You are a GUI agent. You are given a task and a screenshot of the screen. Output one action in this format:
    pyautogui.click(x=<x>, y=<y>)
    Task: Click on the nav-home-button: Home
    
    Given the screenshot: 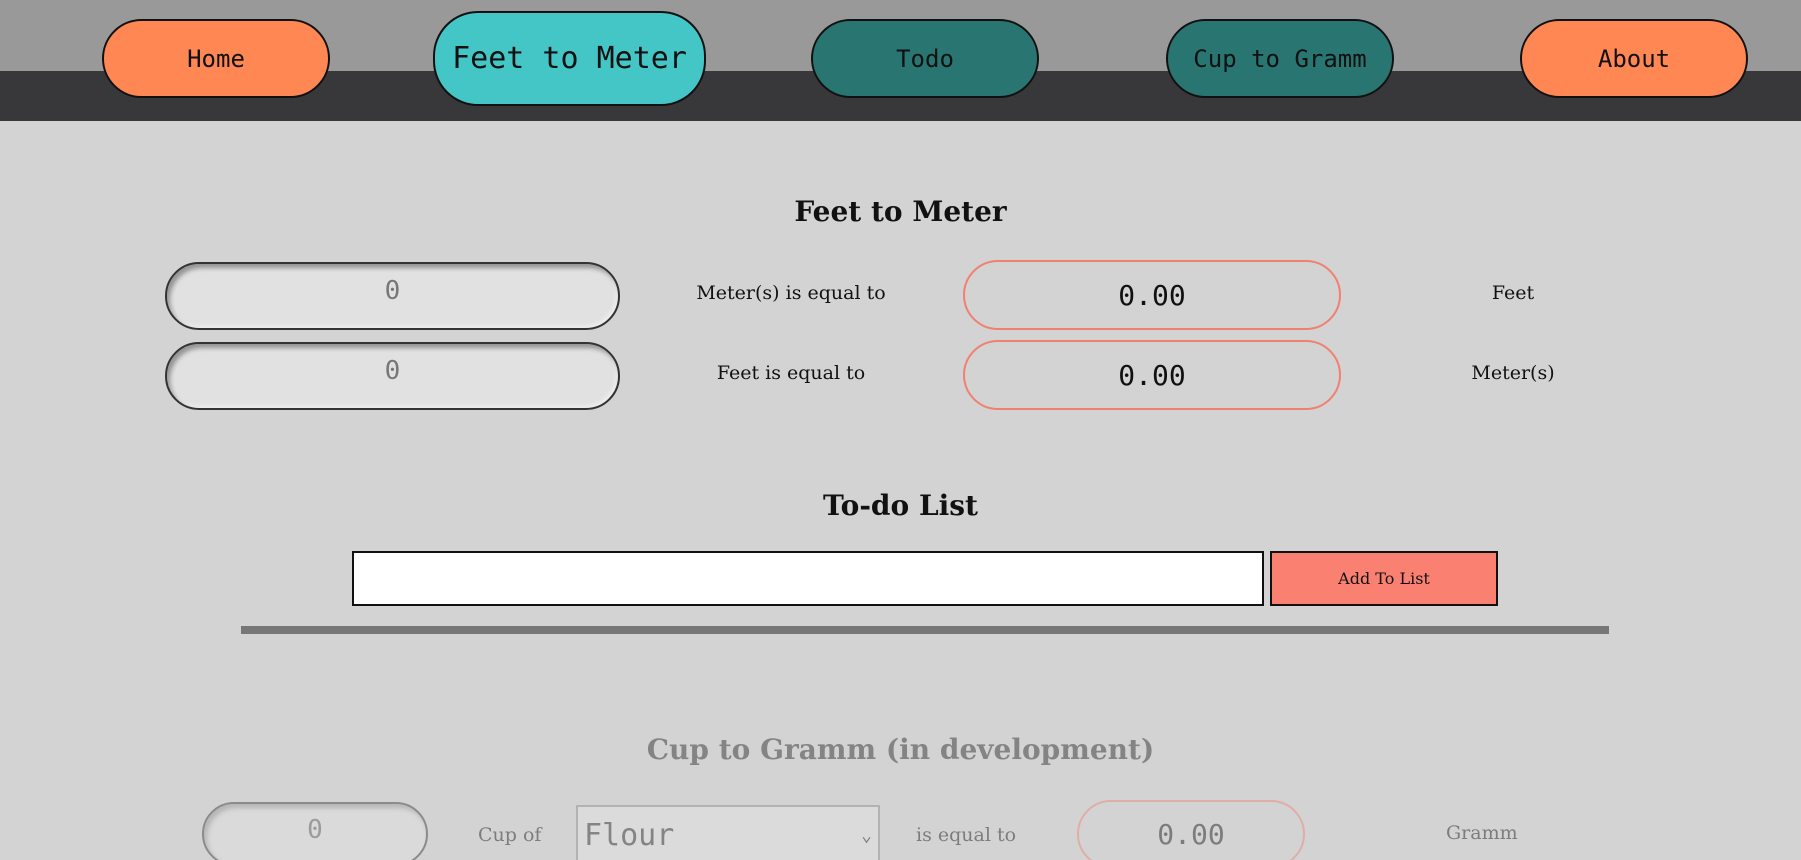 What is the action you would take?
    pyautogui.click(x=216, y=58)
    